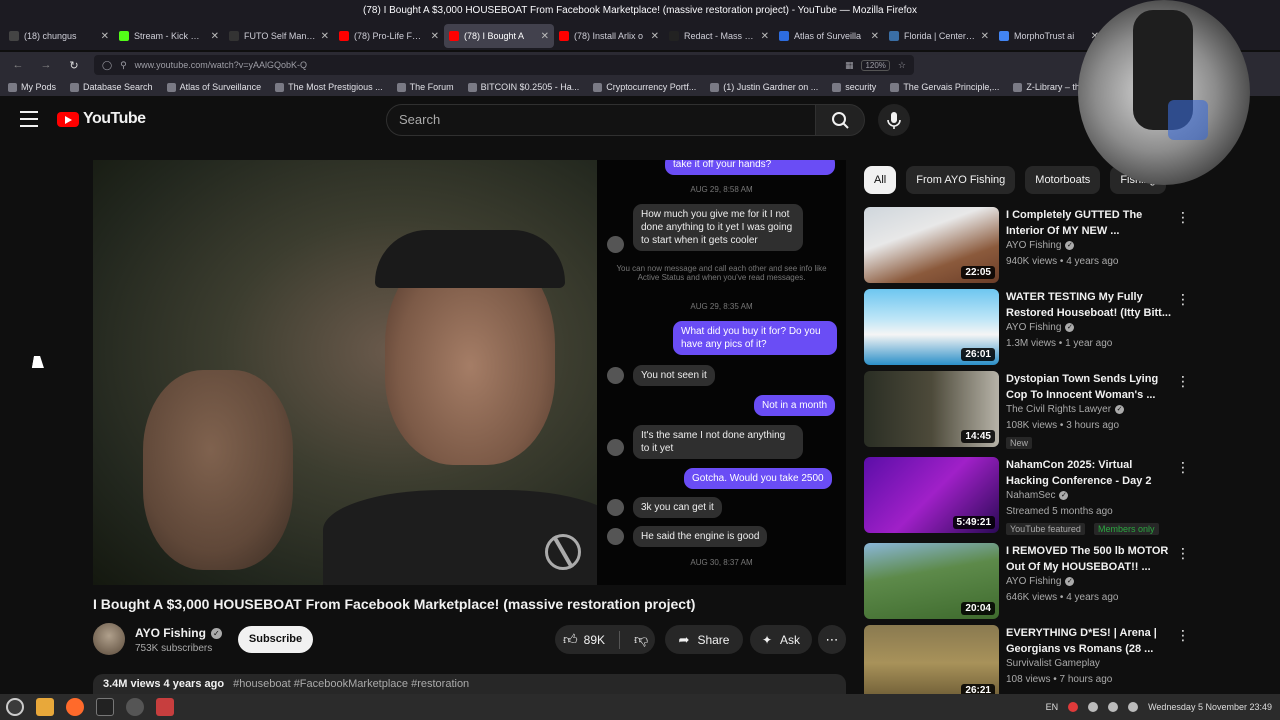 This screenshot has height=720, width=1280. What do you see at coordinates (840, 120) in the screenshot?
I see `search-button` at bounding box center [840, 120].